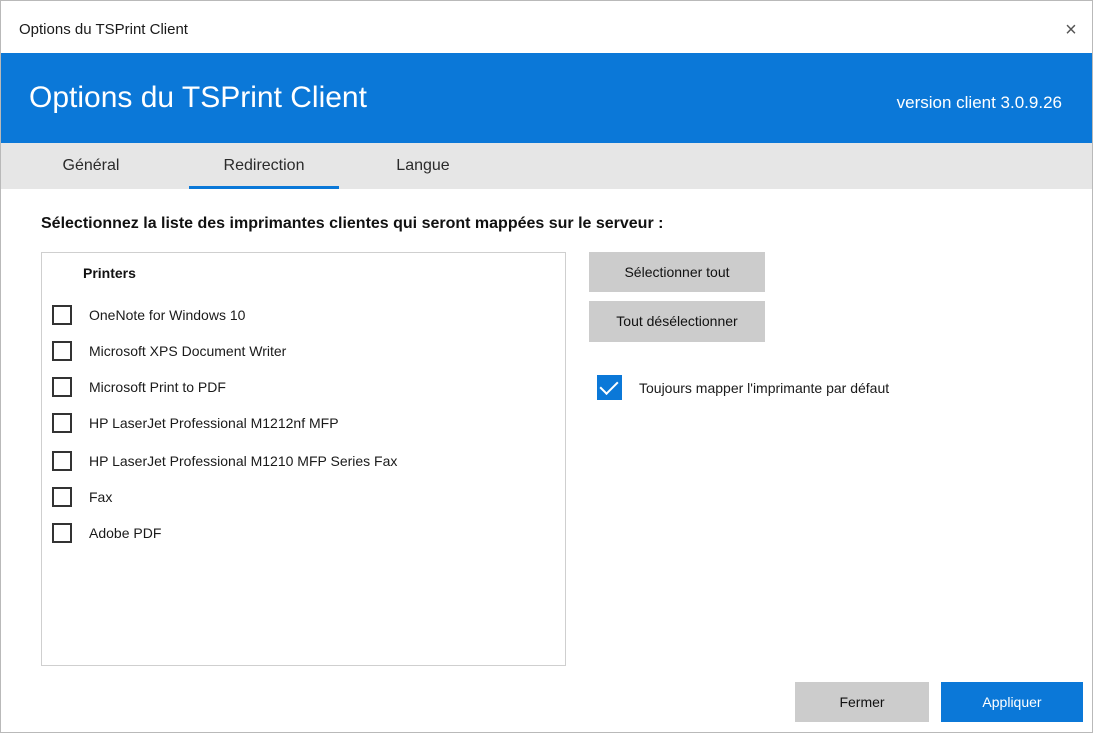 The image size is (1093, 733). What do you see at coordinates (91, 166) in the screenshot?
I see `tab-general: Général` at bounding box center [91, 166].